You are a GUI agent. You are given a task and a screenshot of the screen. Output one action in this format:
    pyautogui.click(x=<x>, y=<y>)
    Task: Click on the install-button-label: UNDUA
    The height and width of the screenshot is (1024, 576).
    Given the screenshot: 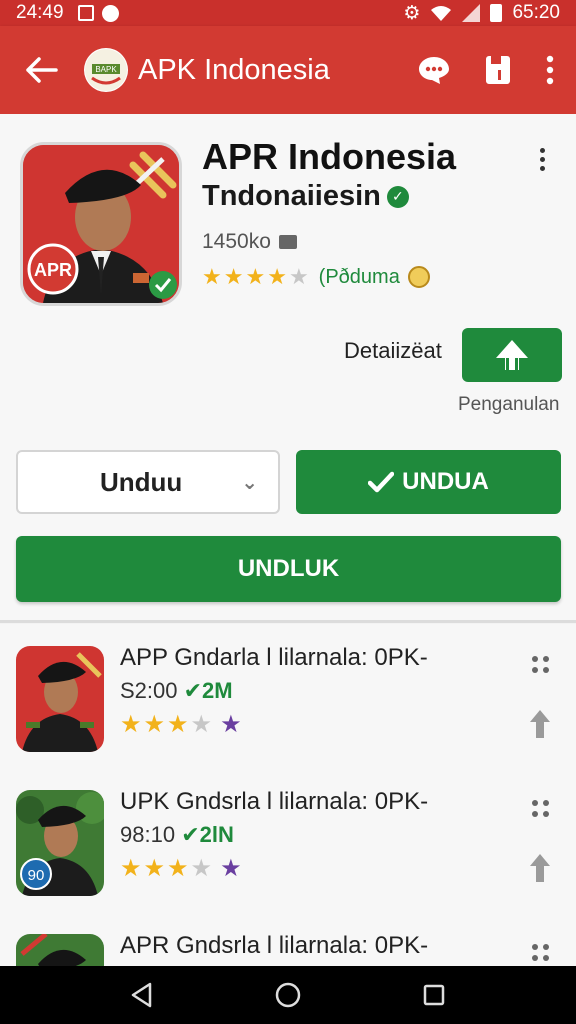 What is the action you would take?
    pyautogui.click(x=445, y=481)
    